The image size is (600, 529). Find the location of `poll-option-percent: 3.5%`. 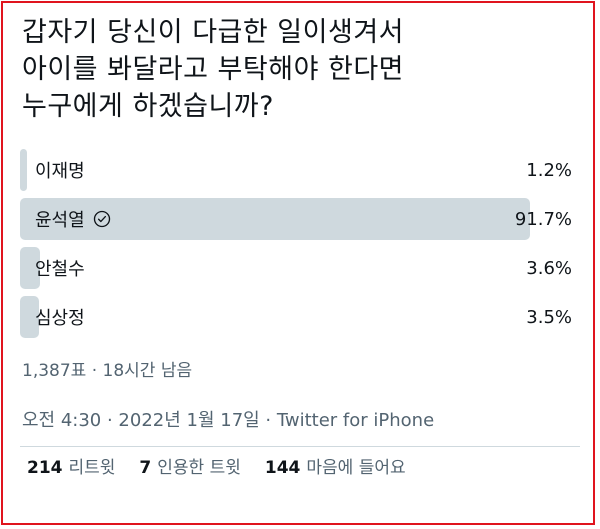

poll-option-percent: 3.5% is located at coordinates (549, 317).